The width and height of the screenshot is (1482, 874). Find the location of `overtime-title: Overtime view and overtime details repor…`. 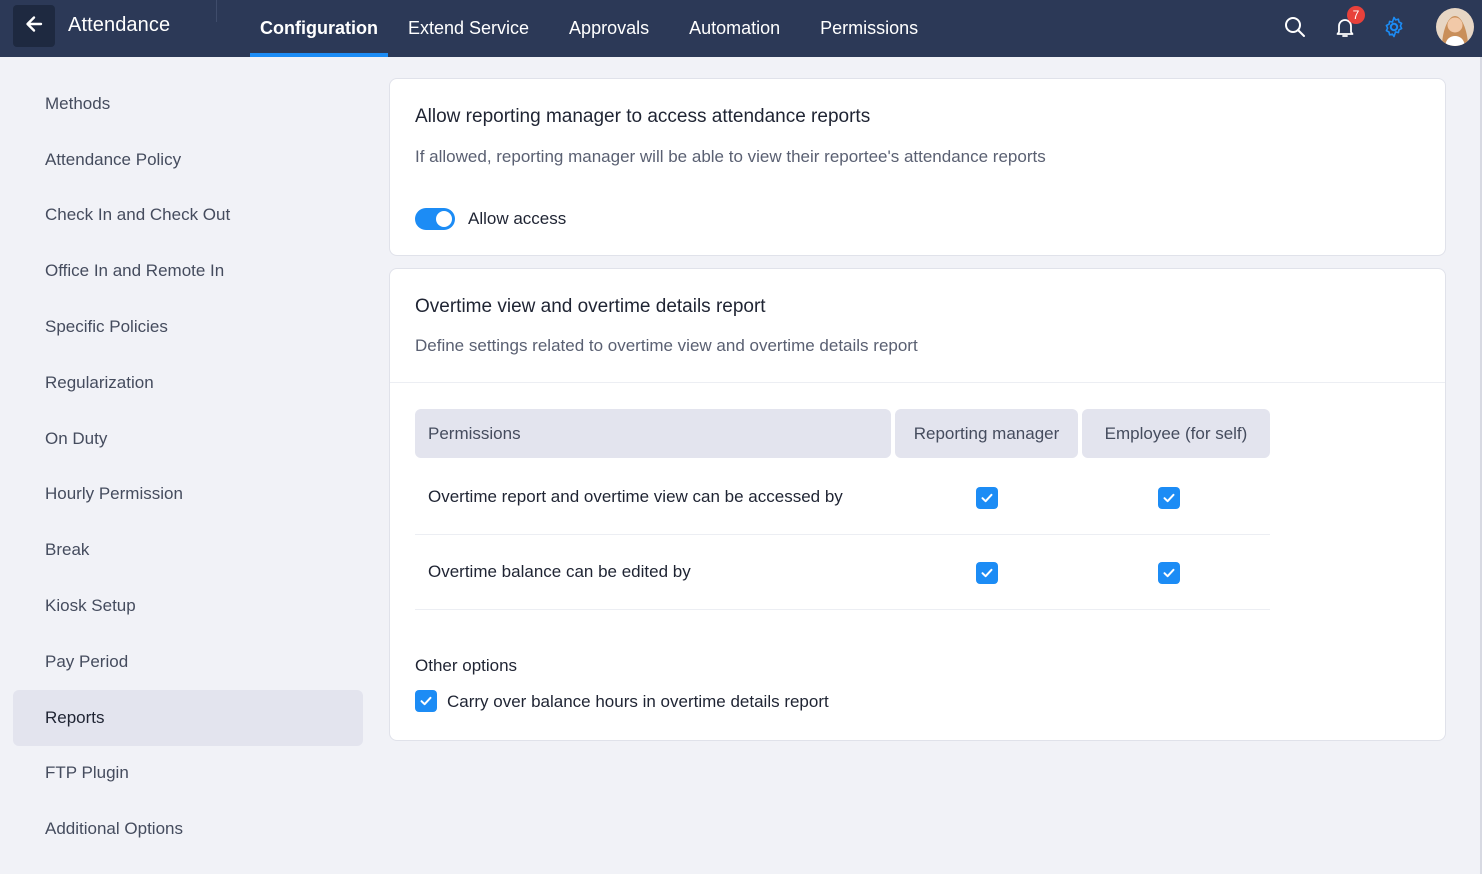

overtime-title: Overtime view and overtime details repor… is located at coordinates (590, 306).